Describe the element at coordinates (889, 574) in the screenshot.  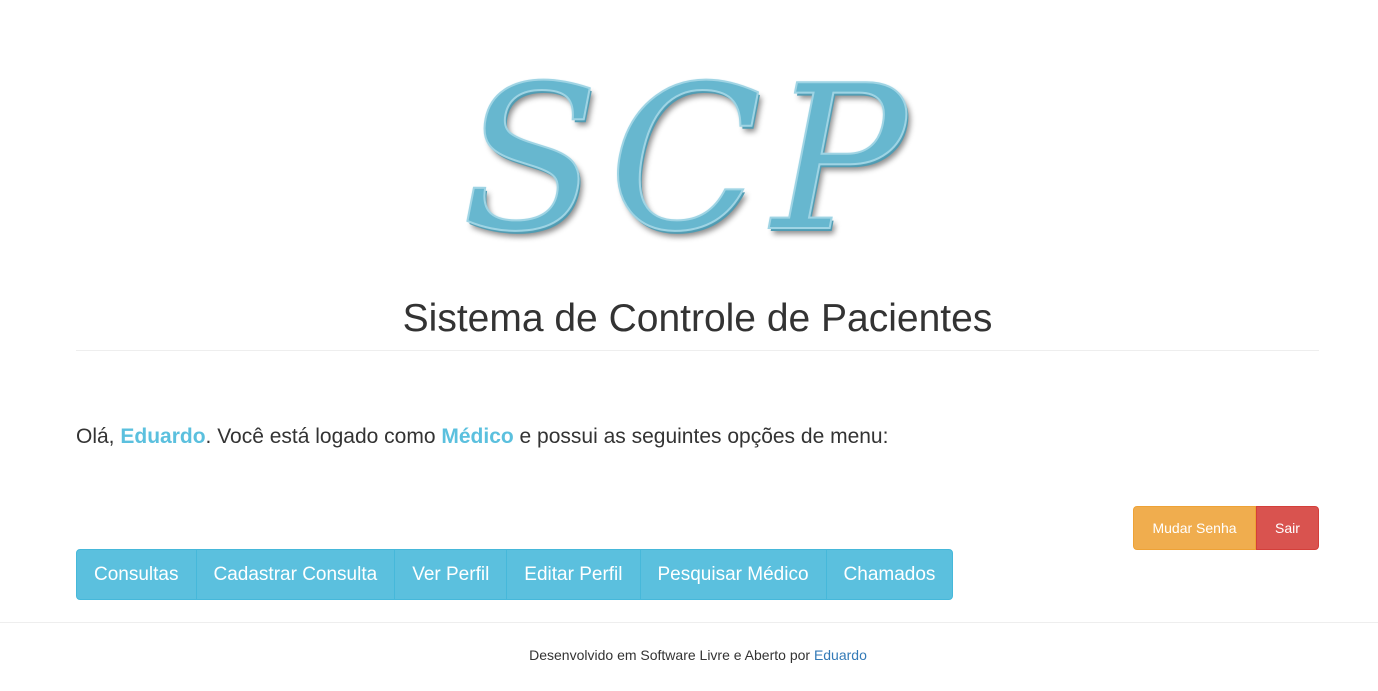
I see `menu-chamados-button: Chamados` at that location.